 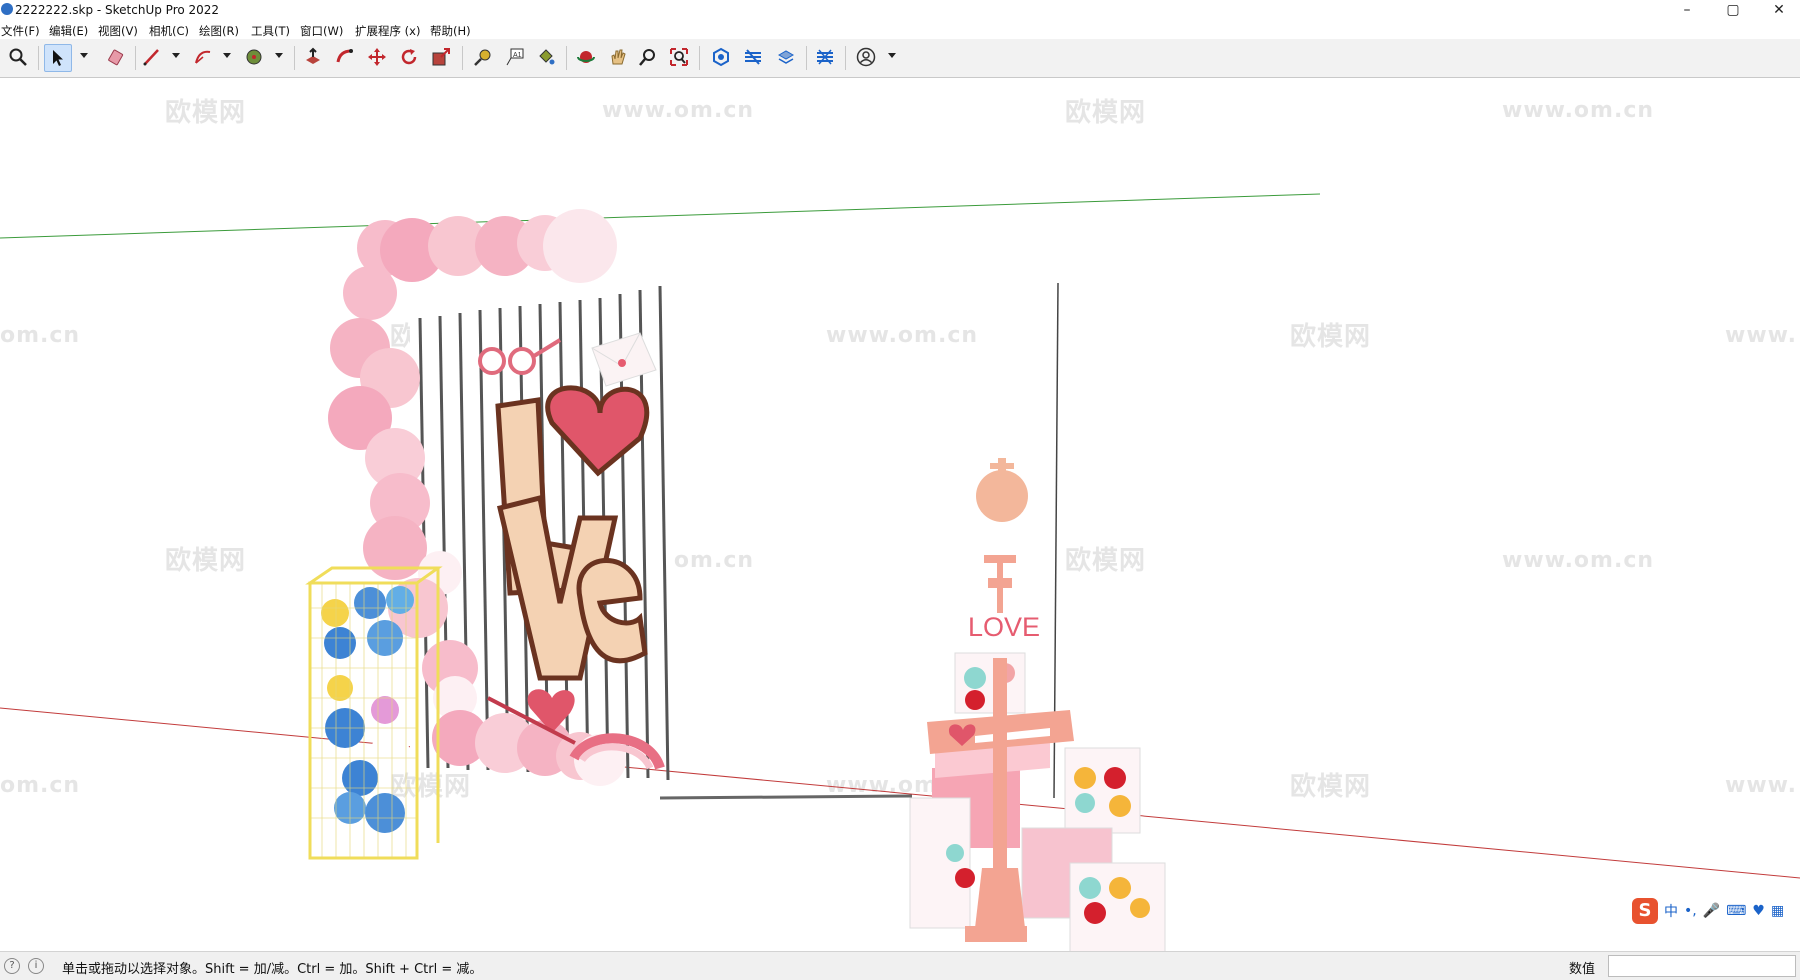 What do you see at coordinates (679, 57) in the screenshot?
I see `zoom-extents-icon` at bounding box center [679, 57].